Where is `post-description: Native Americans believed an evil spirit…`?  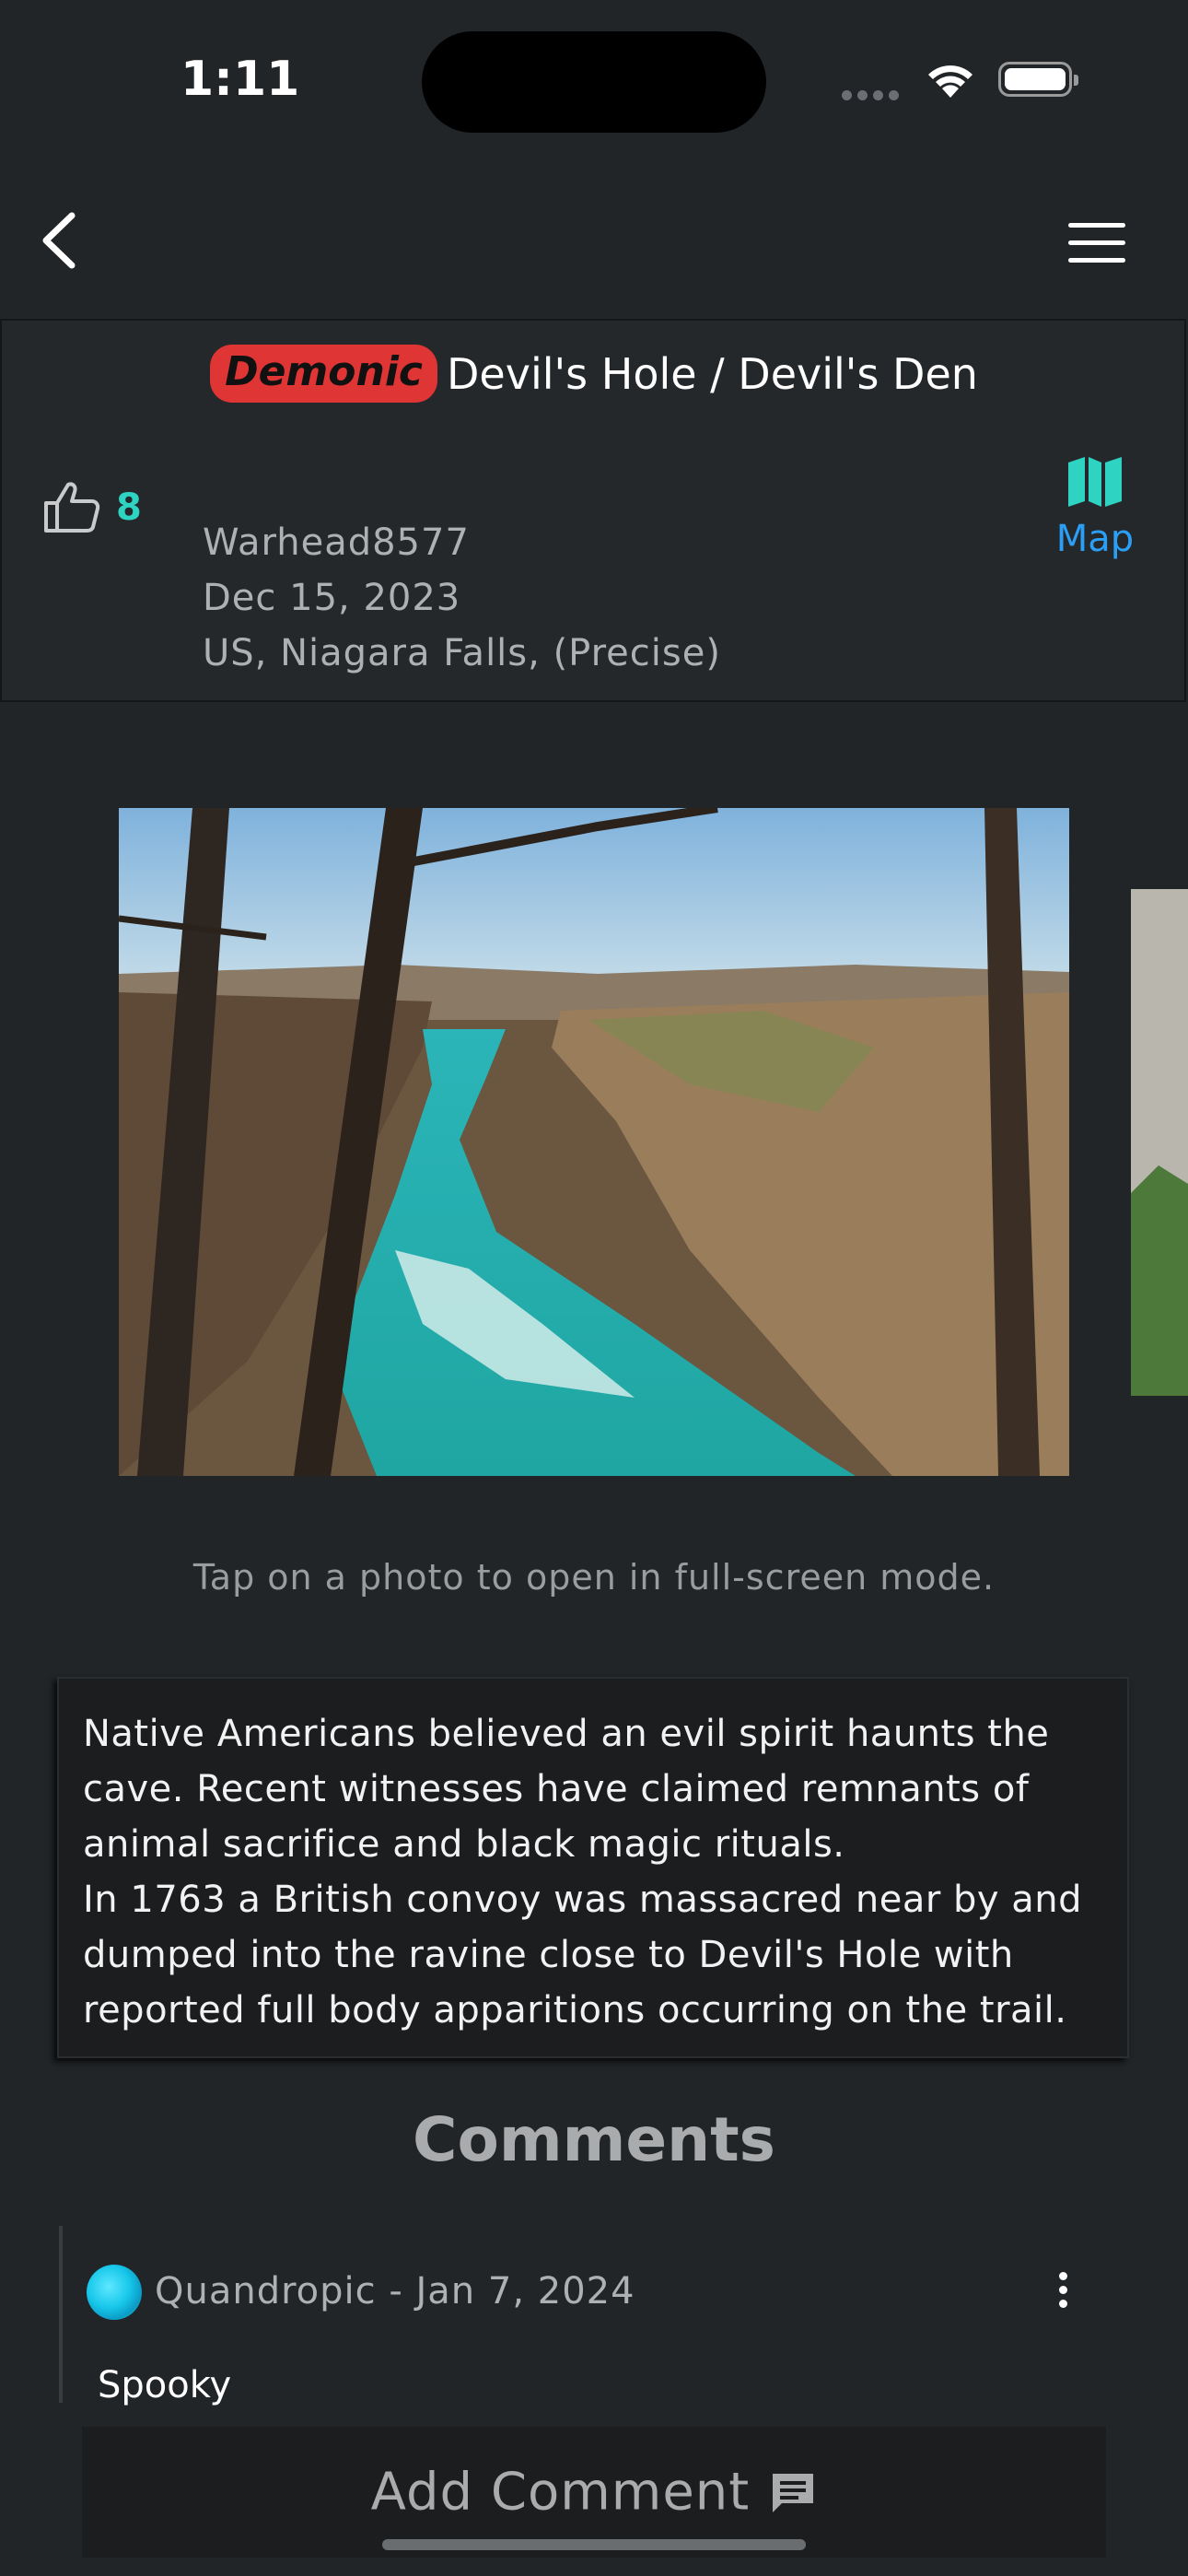 post-description: Native Americans believed an evil spirit… is located at coordinates (593, 1867).